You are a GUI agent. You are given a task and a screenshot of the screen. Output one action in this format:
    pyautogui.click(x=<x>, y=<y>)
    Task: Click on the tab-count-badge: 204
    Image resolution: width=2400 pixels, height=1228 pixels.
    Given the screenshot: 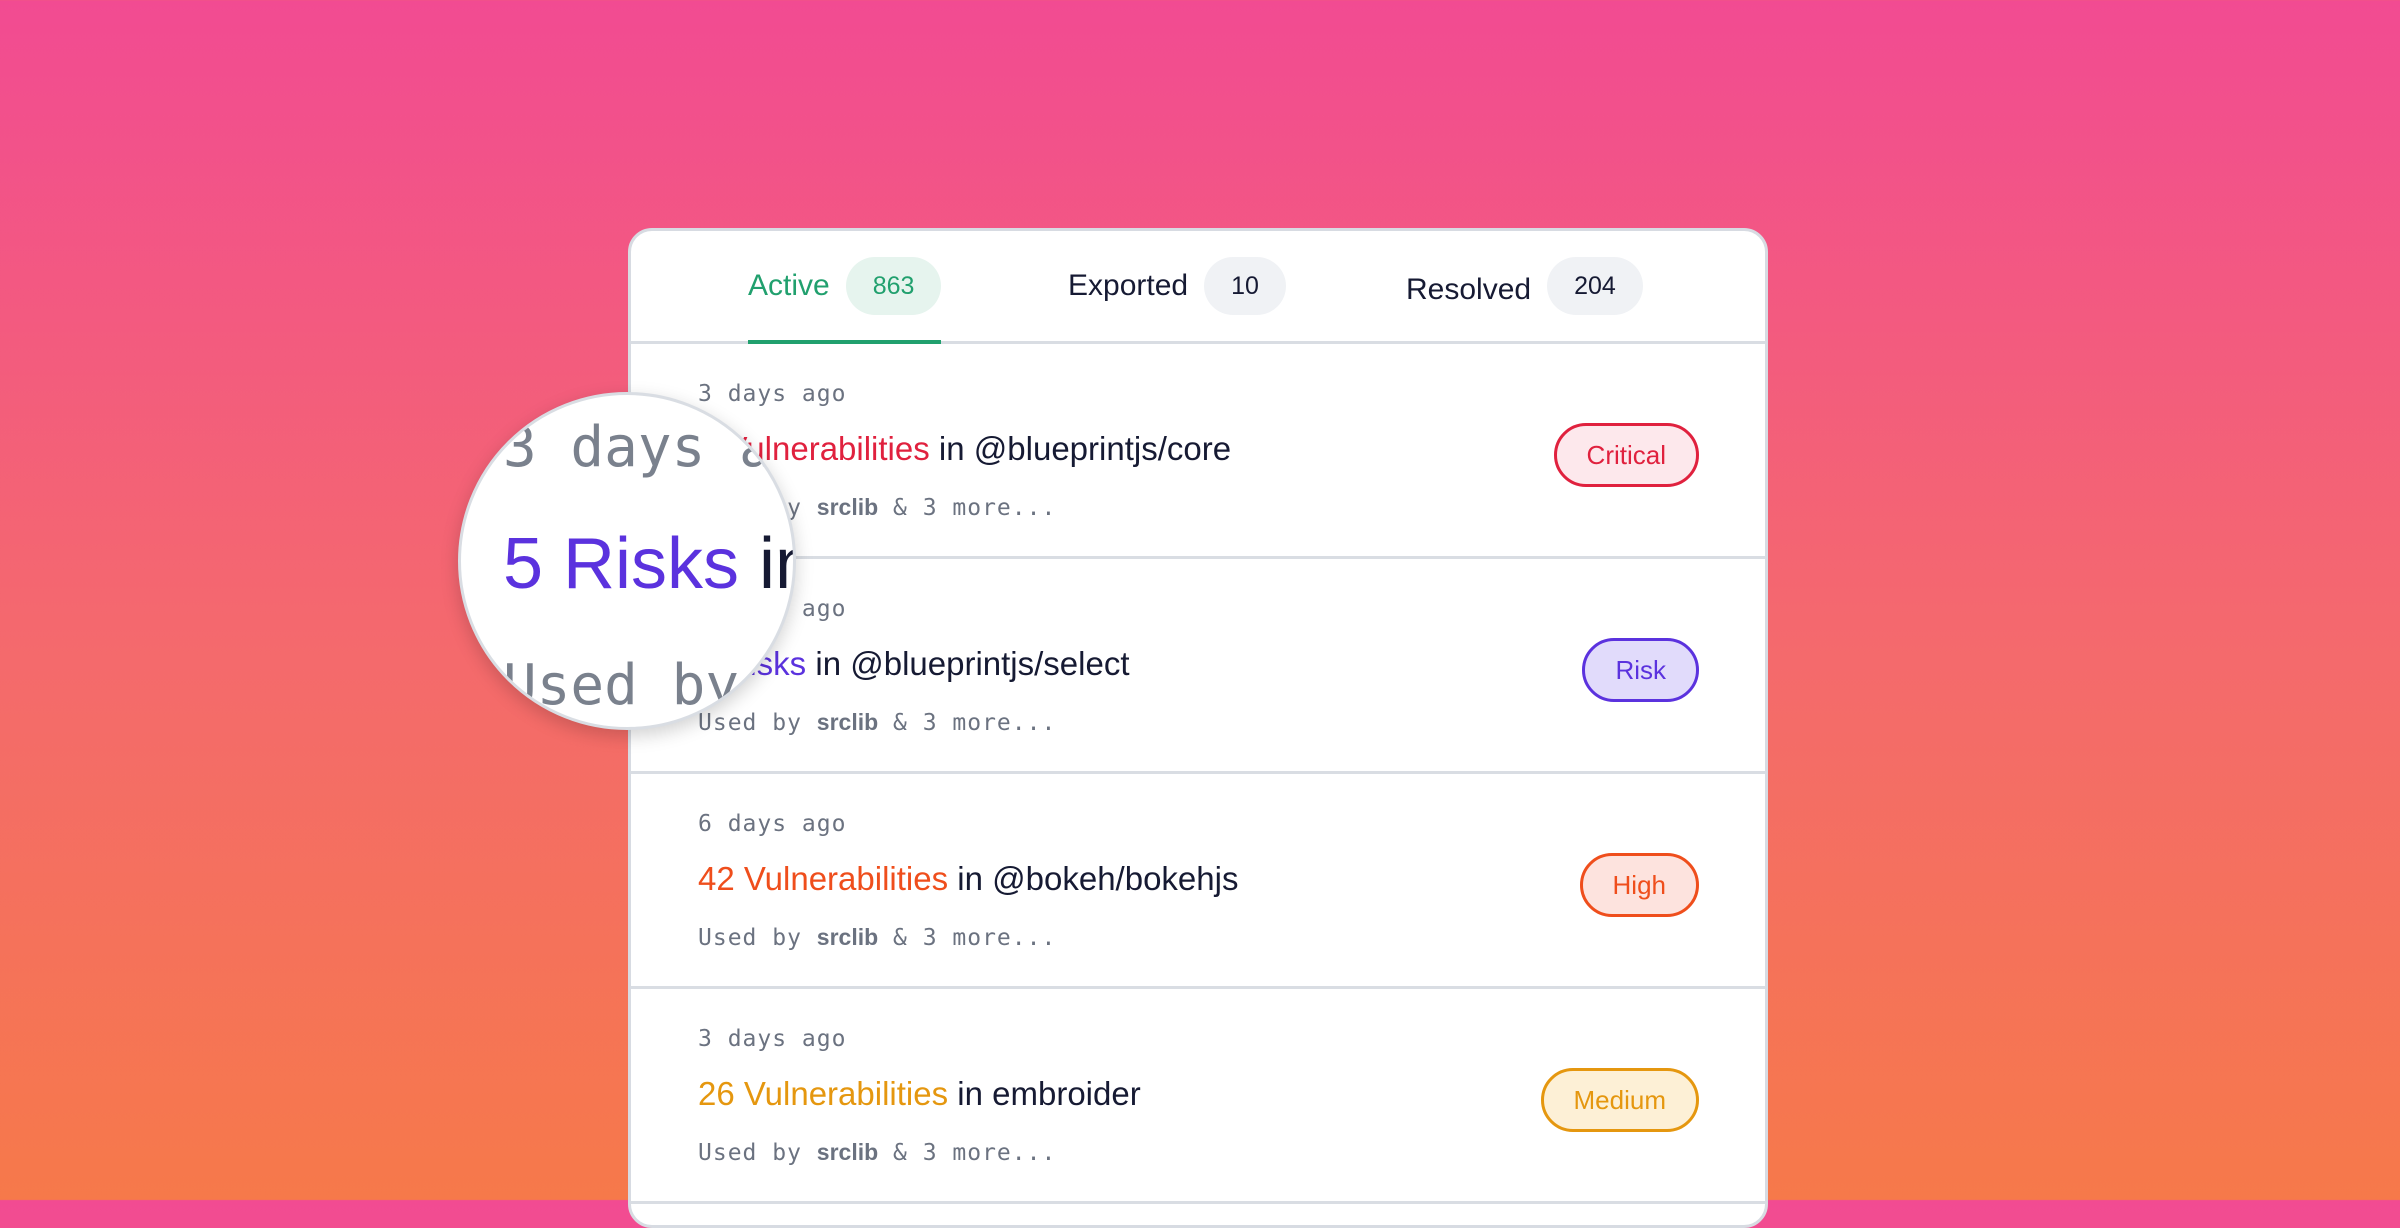 What is the action you would take?
    pyautogui.click(x=1595, y=286)
    